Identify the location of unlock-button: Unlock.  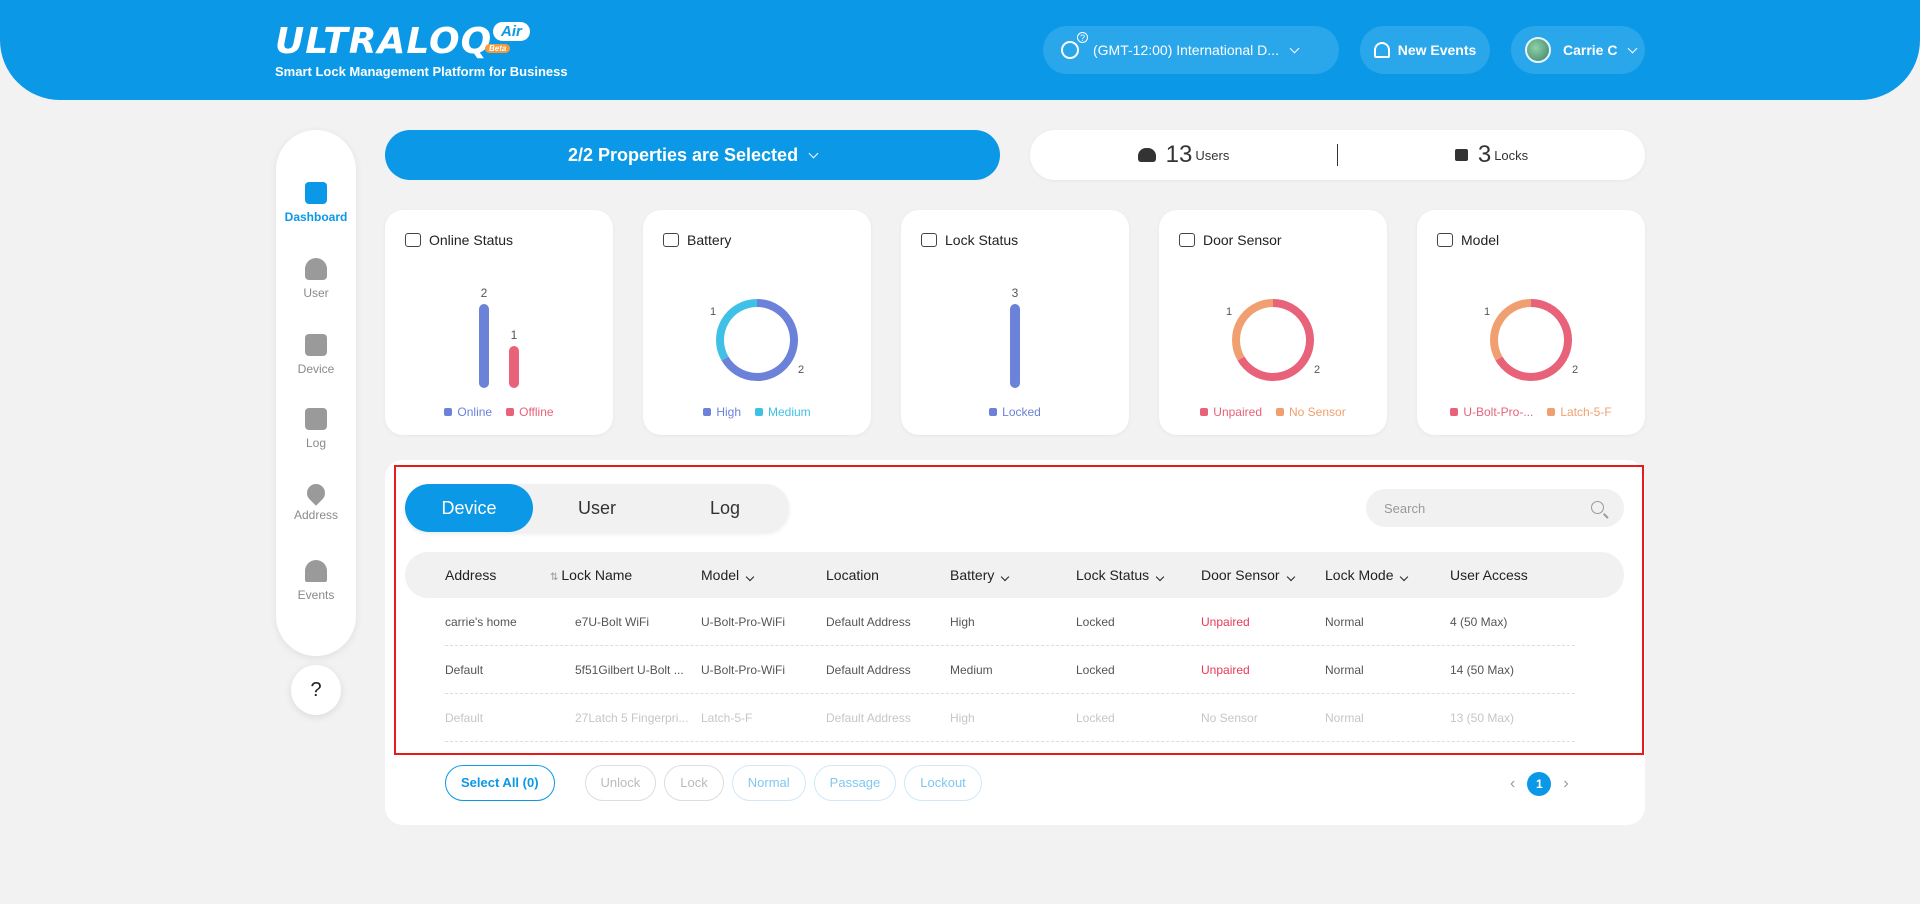
(620, 783).